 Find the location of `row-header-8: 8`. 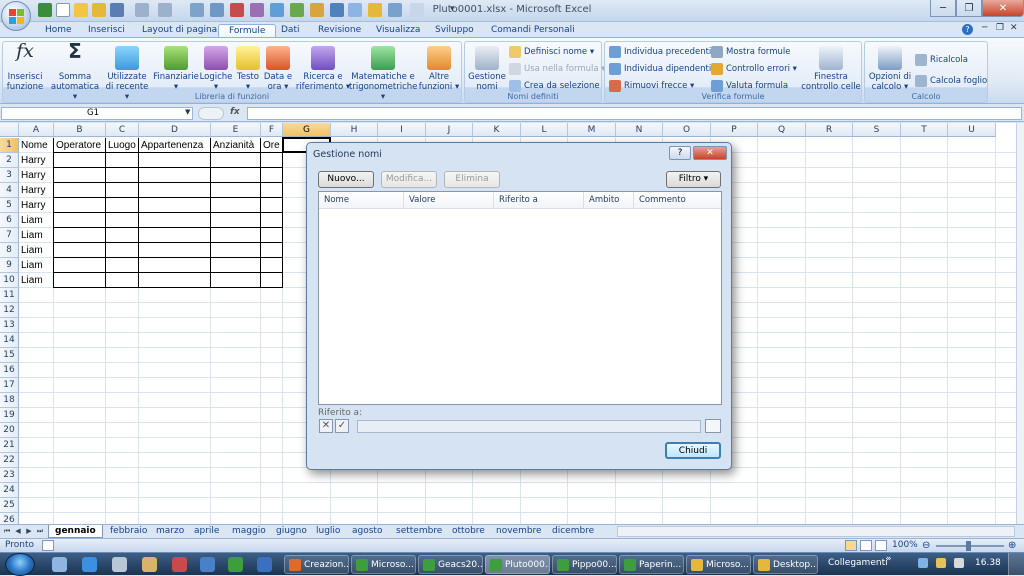

row-header-8: 8 is located at coordinates (9, 250).